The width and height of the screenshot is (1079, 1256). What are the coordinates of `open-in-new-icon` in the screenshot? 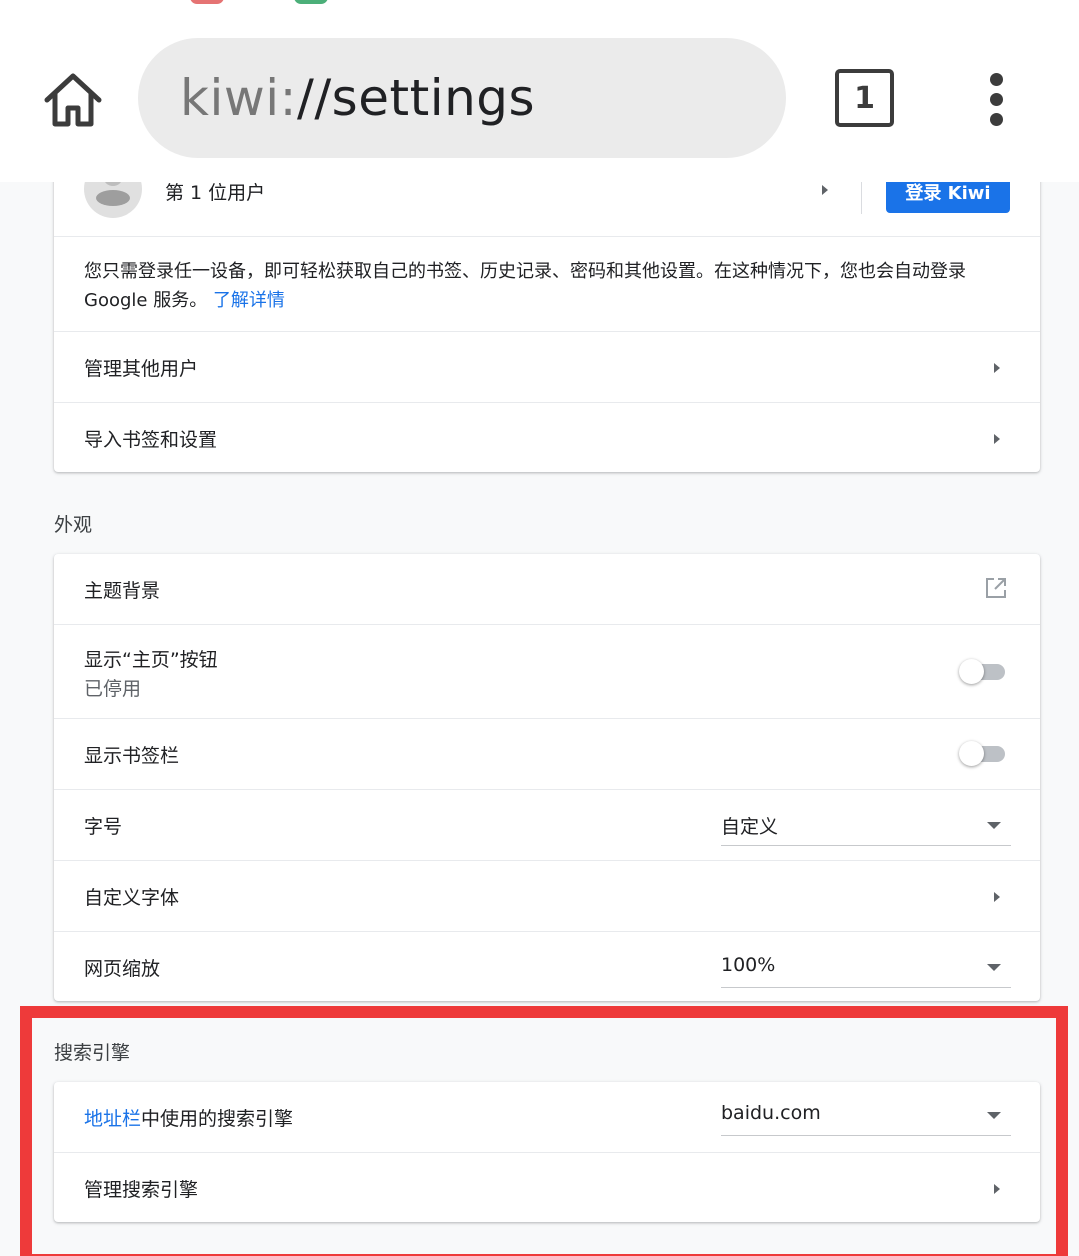 It's located at (996, 588).